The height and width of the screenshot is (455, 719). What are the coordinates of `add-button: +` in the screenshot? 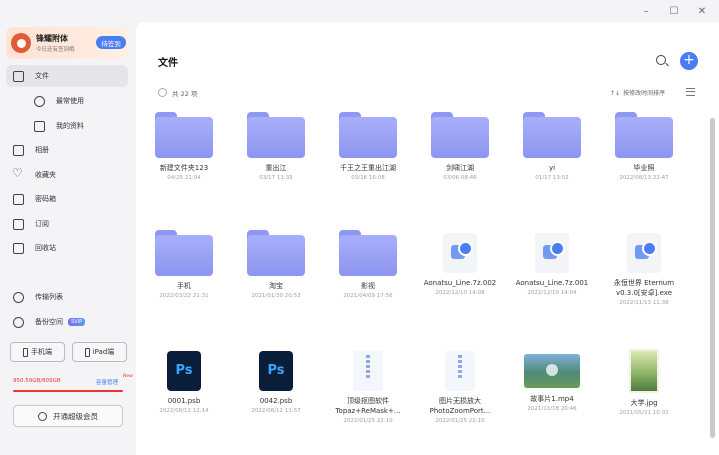 It's located at (689, 61).